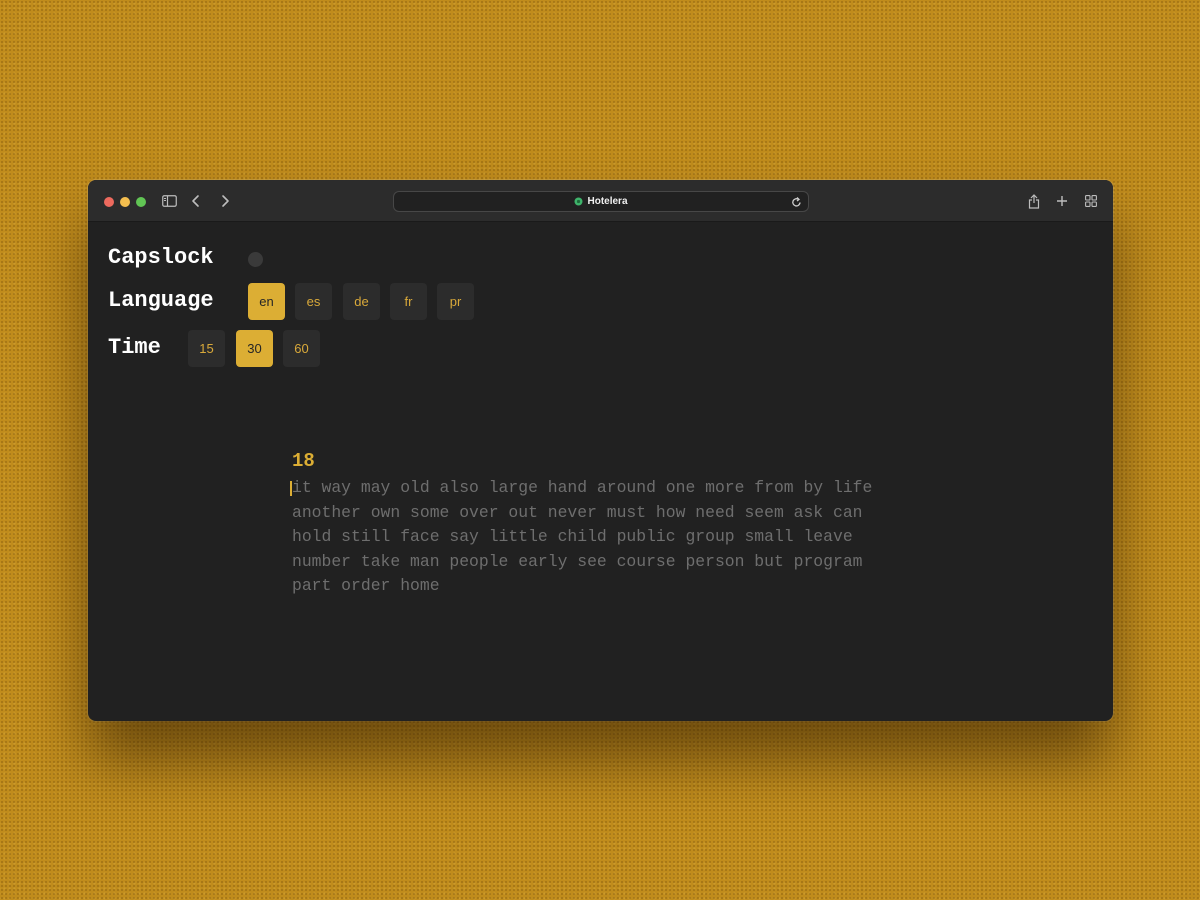 This screenshot has width=1200, height=900. Describe the element at coordinates (206, 348) in the screenshot. I see `time-option-15: 15` at that location.